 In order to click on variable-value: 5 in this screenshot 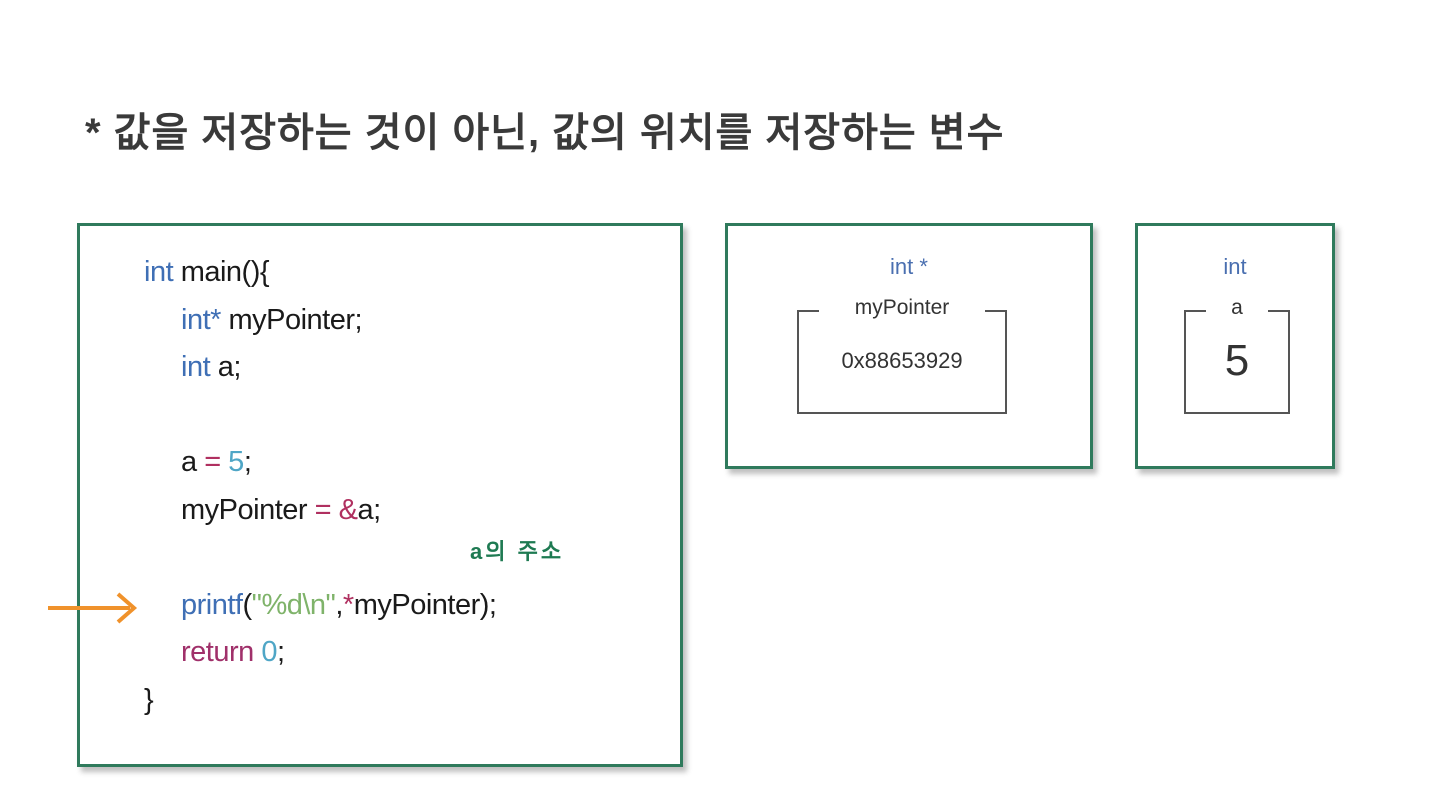, I will do `click(1237, 360)`.